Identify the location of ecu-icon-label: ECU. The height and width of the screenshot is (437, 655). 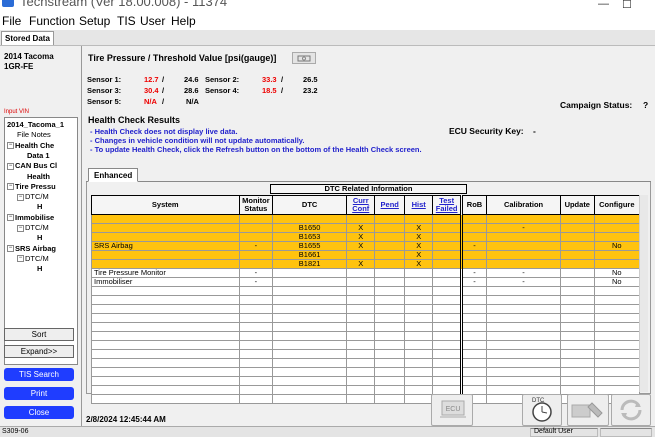
(453, 409).